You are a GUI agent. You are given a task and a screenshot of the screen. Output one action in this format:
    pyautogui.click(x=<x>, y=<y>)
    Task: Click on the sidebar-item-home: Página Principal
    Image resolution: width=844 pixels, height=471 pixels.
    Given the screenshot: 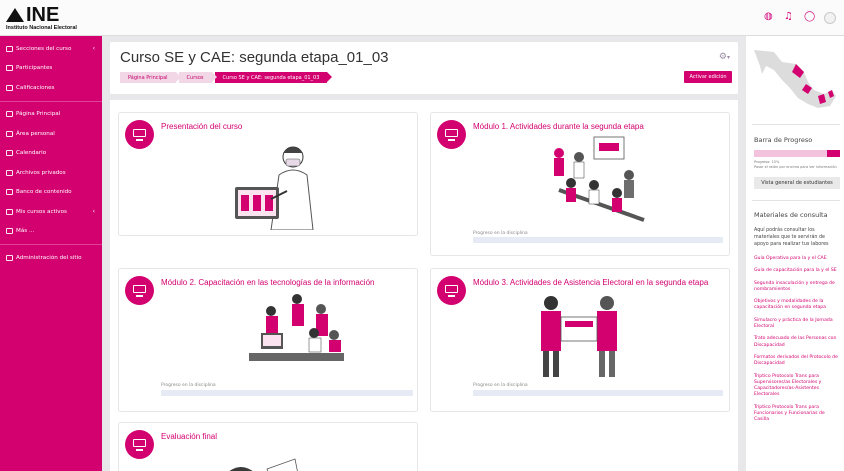 What is the action you would take?
    pyautogui.click(x=51, y=115)
    